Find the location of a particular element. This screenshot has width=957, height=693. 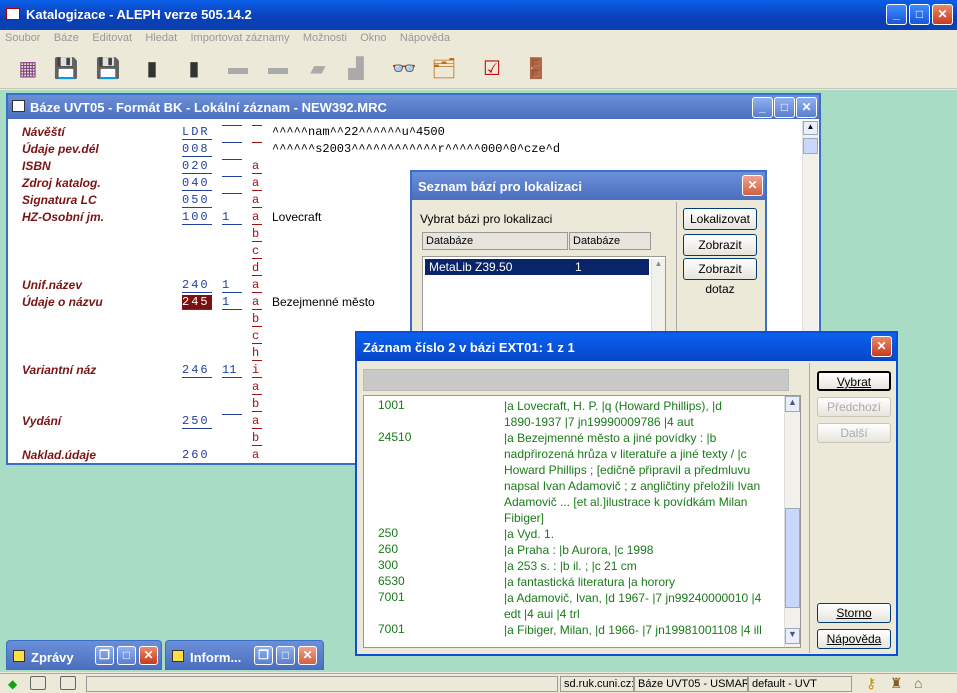

minimized-info-window: Inform... ❐ □ ✕ is located at coordinates (244, 655).